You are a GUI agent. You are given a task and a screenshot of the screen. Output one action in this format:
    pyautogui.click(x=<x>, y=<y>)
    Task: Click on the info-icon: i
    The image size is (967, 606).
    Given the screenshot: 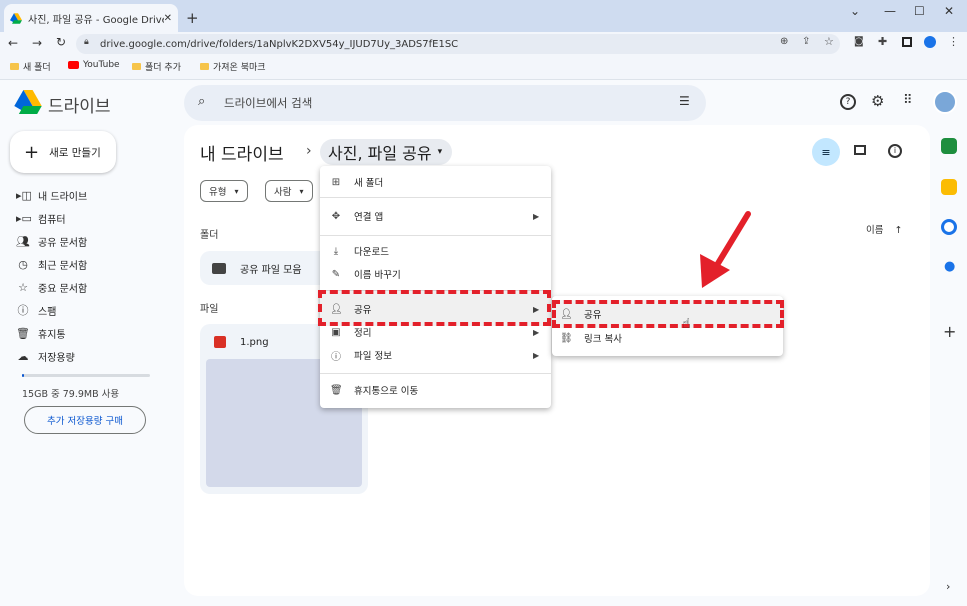 What is the action you would take?
    pyautogui.click(x=895, y=151)
    